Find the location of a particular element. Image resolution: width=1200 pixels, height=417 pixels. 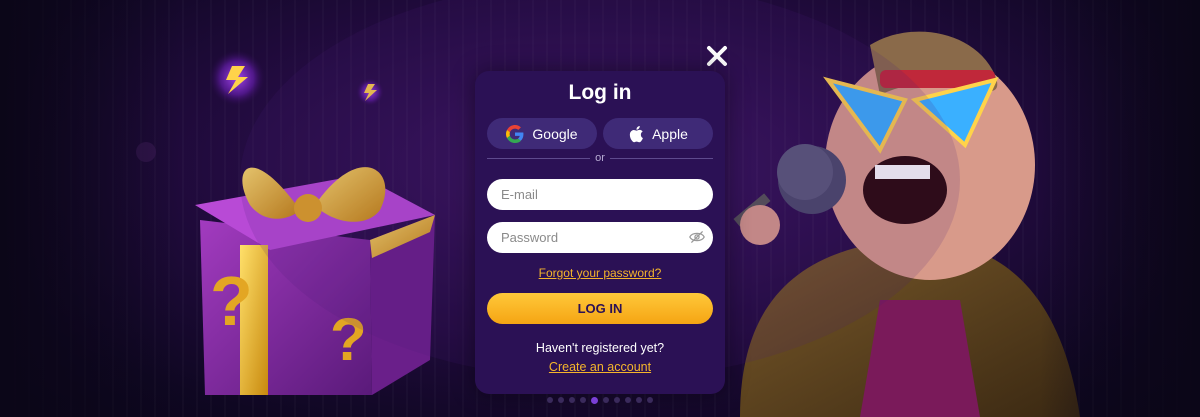

login-button: LOG IN is located at coordinates (600, 308).